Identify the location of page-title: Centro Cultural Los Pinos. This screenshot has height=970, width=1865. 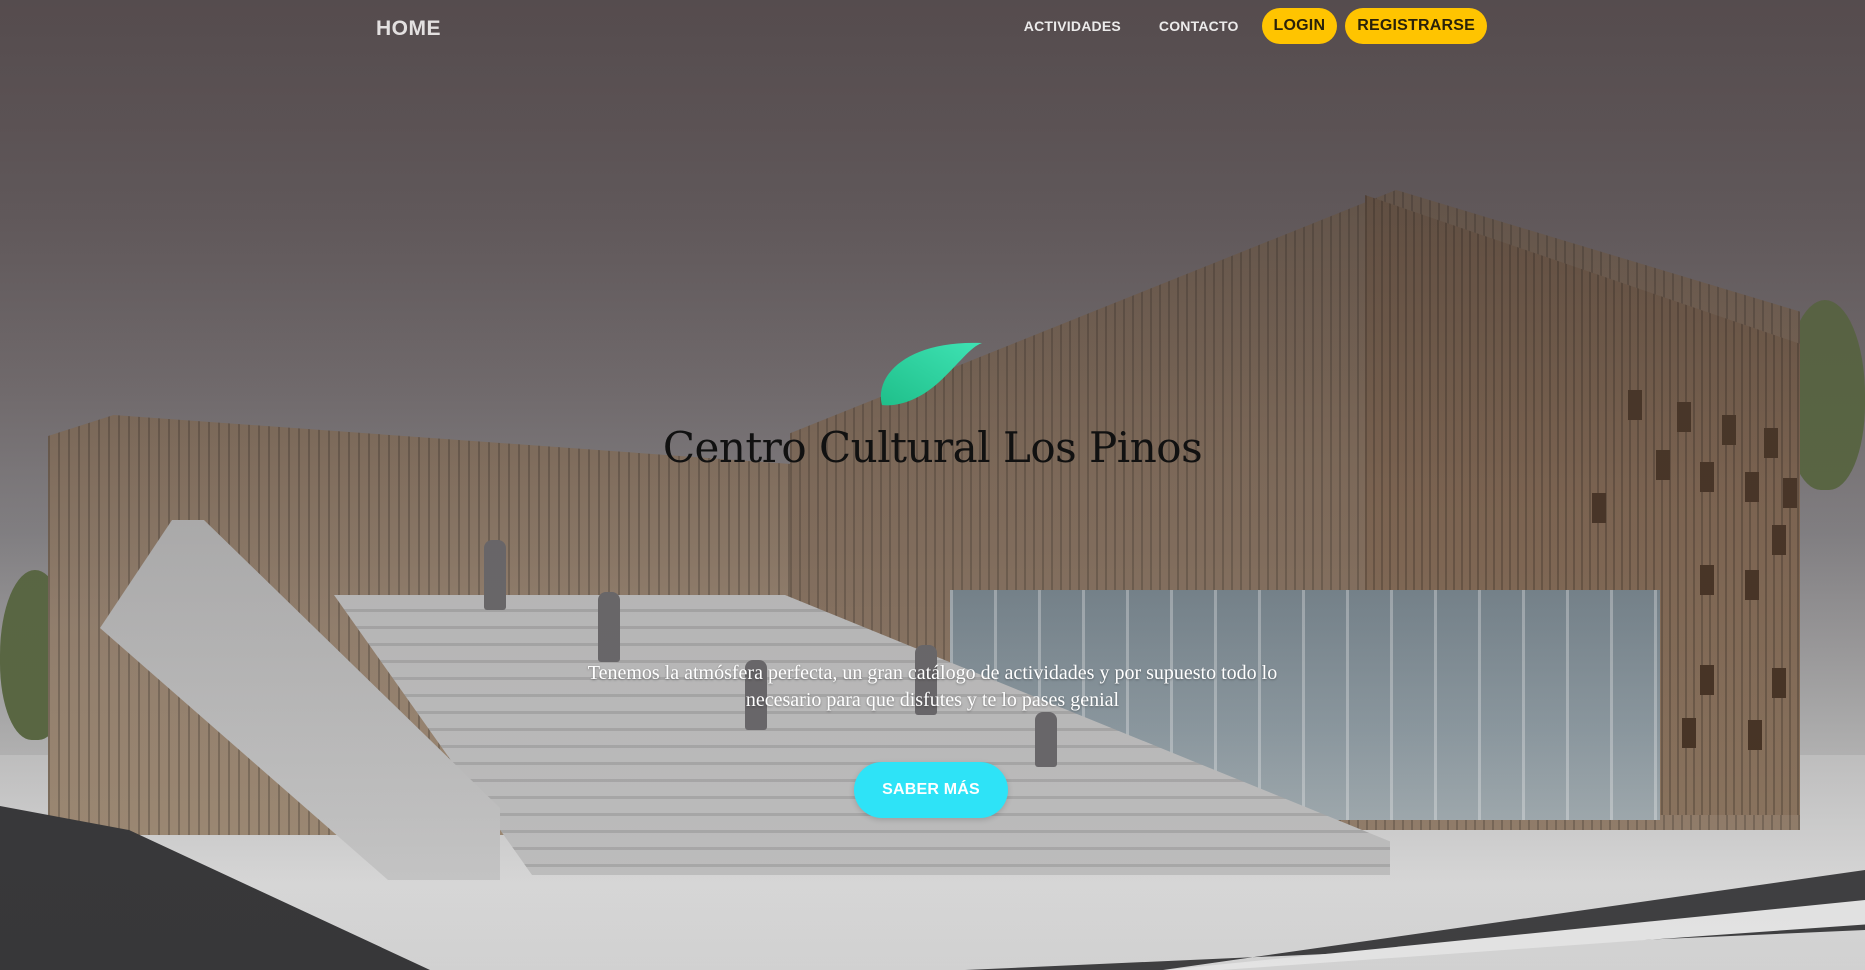
(932, 447).